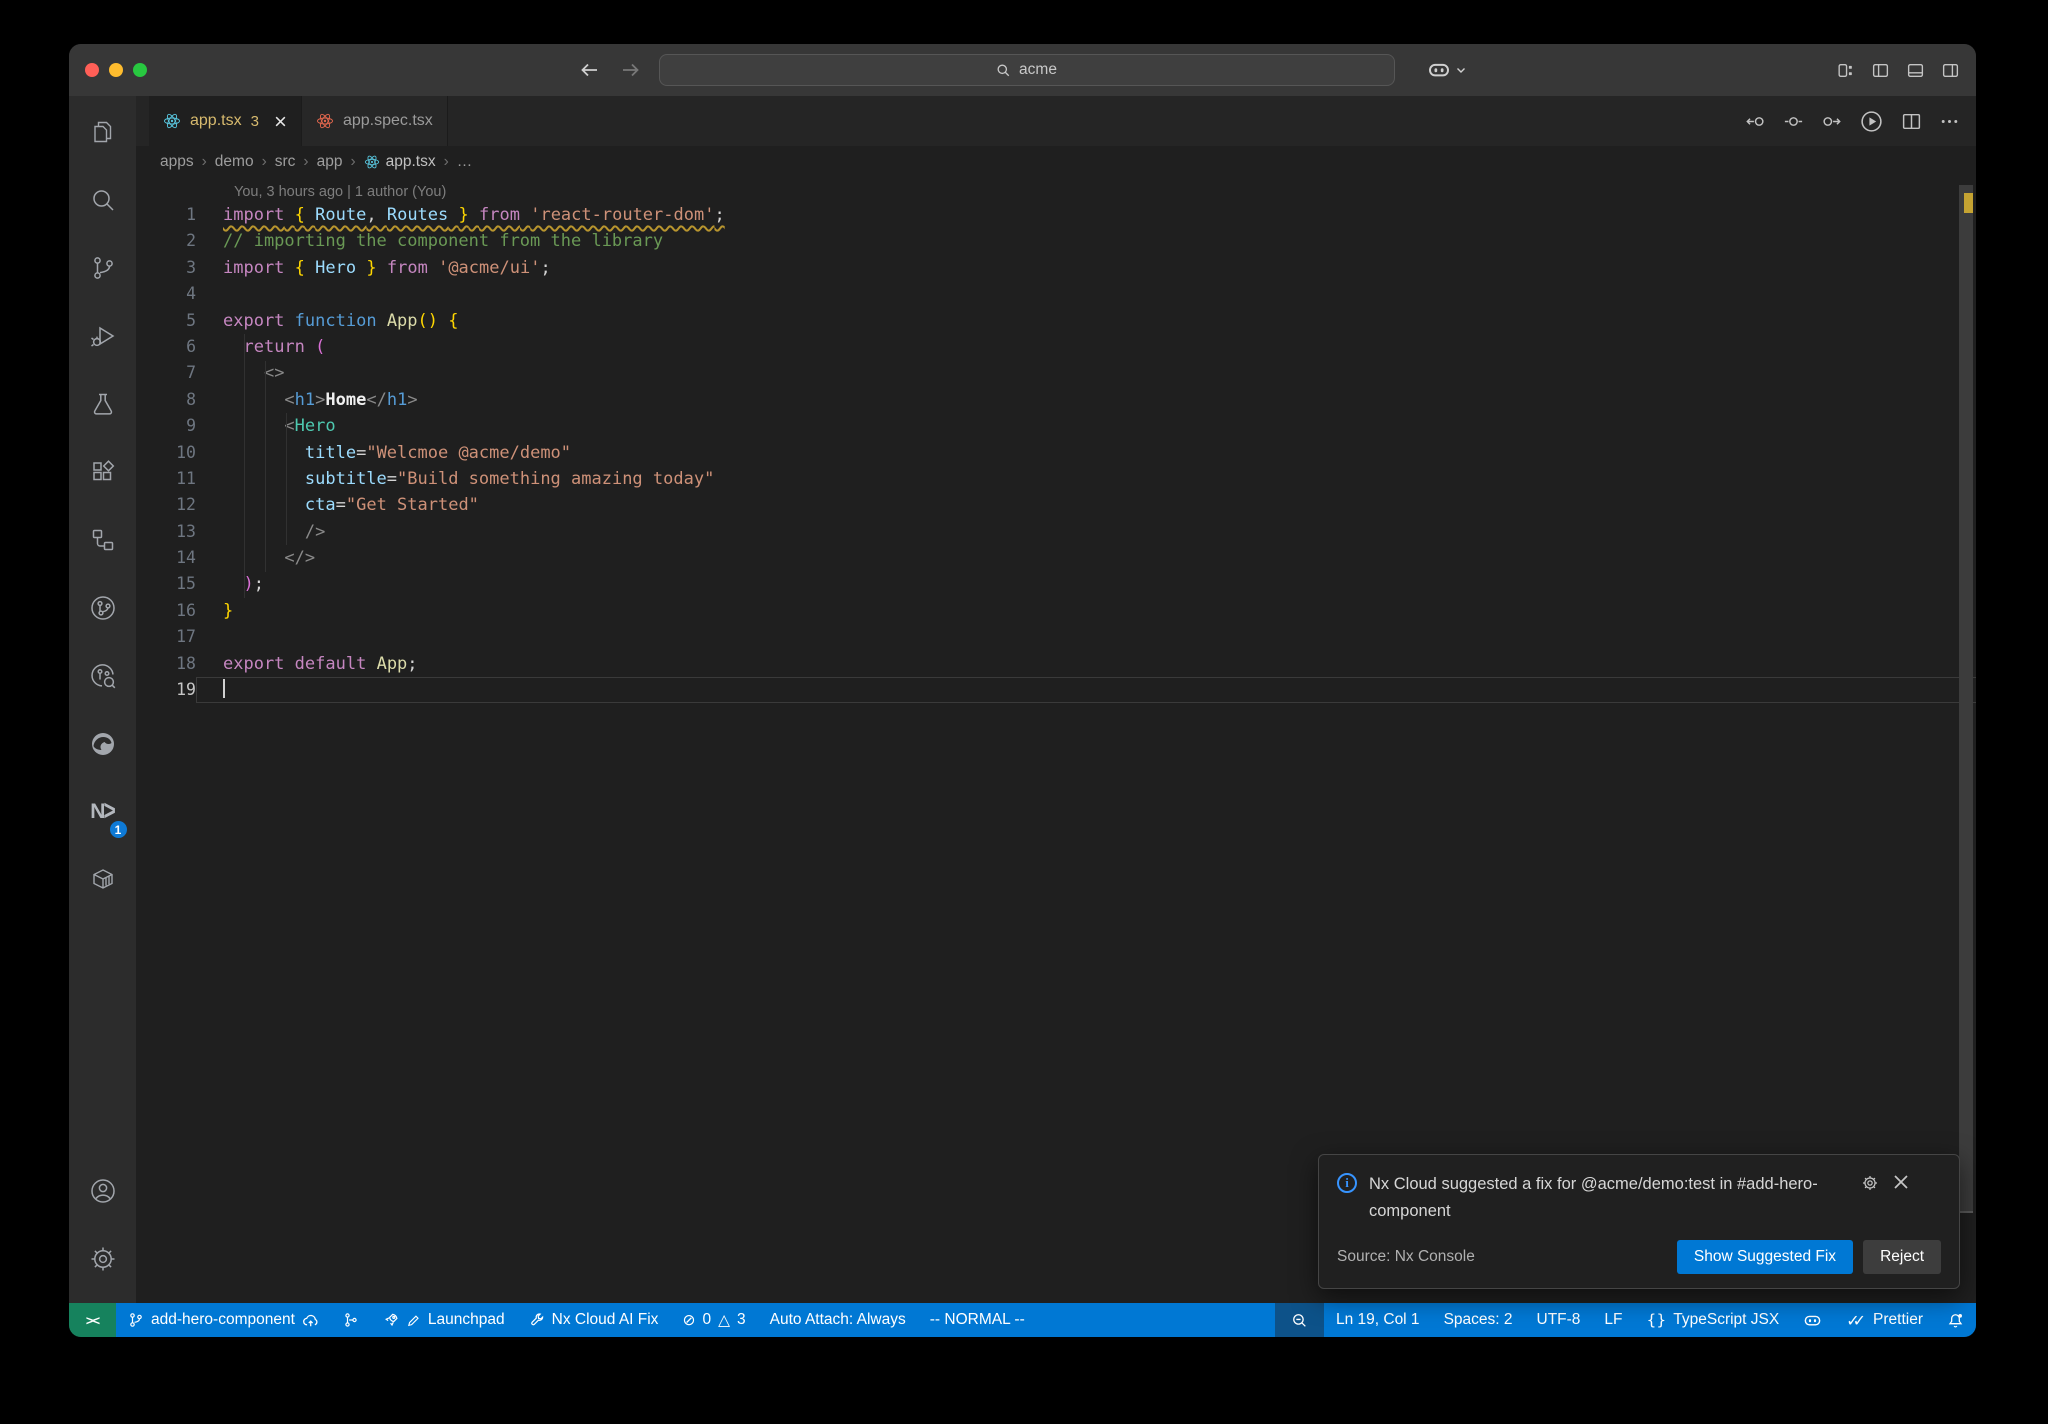  Describe the element at coordinates (103, 608) in the screenshot. I see `commit-graph-icon` at that location.